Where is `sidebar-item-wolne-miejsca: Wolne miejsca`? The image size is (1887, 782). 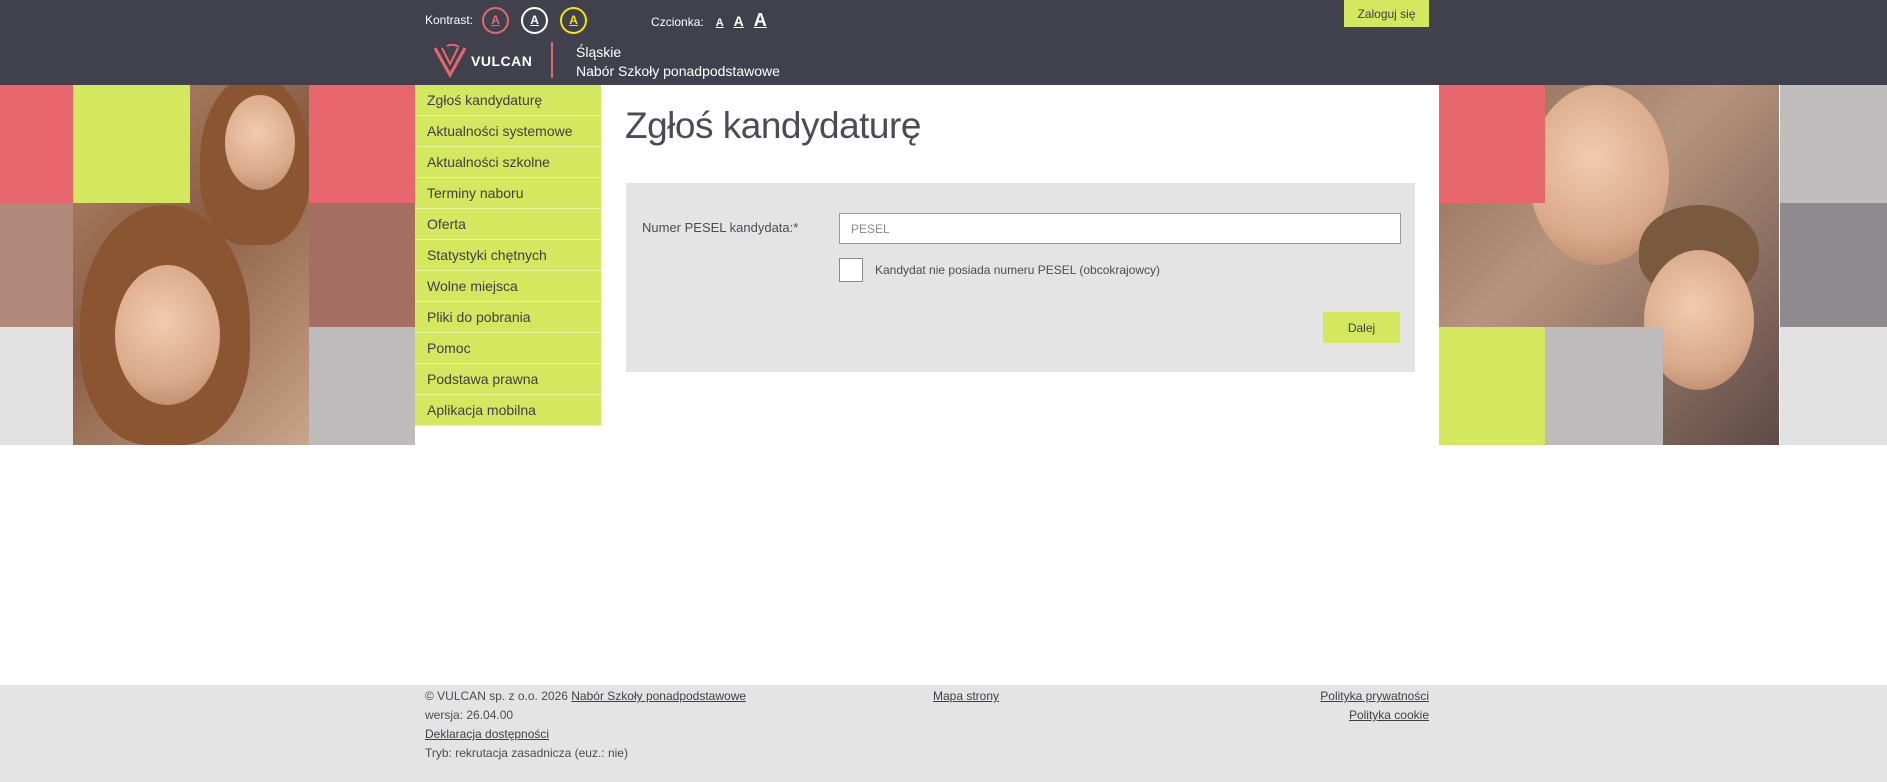
sidebar-item-wolne-miejsca: Wolne miejsca is located at coordinates (508, 286).